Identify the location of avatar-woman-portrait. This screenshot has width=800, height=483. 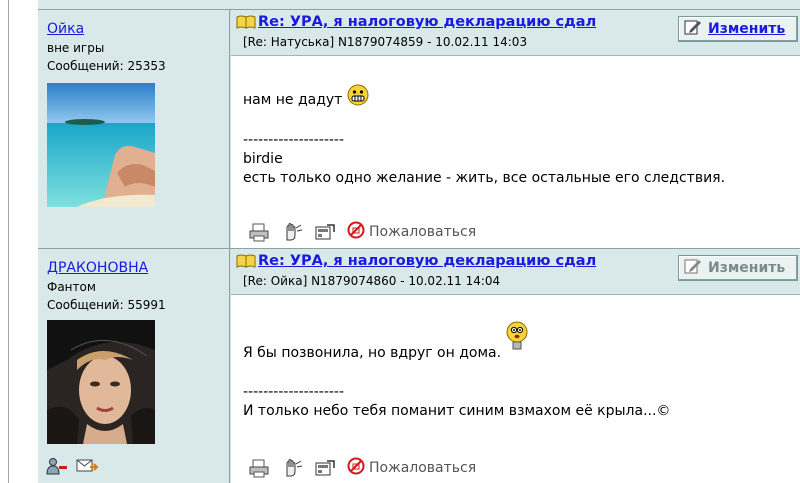
(101, 382).